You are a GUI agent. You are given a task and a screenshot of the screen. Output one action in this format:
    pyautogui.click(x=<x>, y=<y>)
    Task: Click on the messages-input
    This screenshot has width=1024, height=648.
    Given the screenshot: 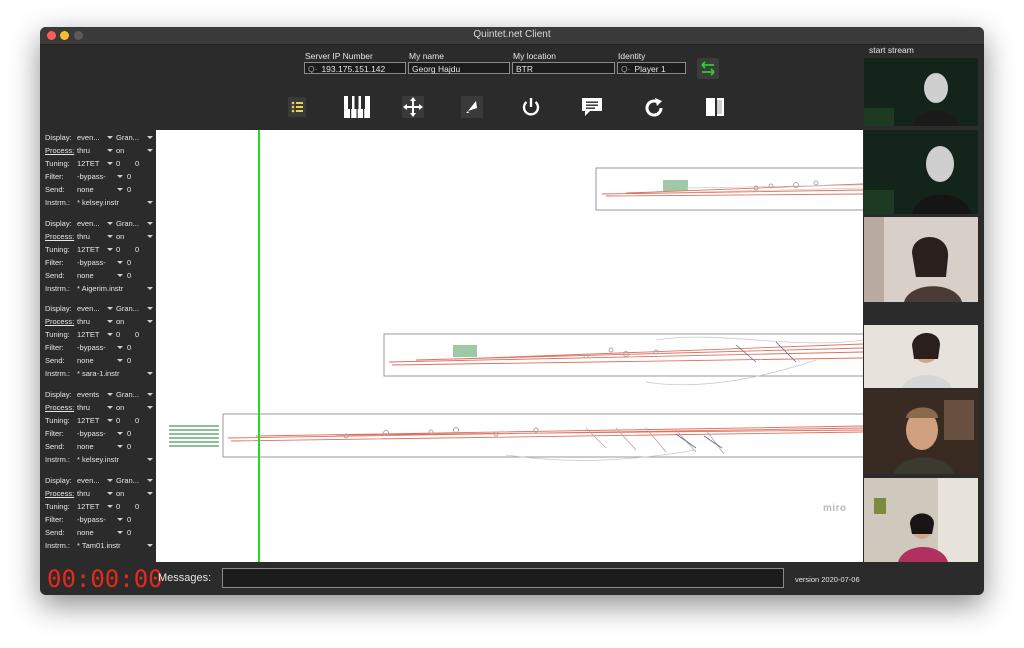 What is the action you would take?
    pyautogui.click(x=503, y=578)
    